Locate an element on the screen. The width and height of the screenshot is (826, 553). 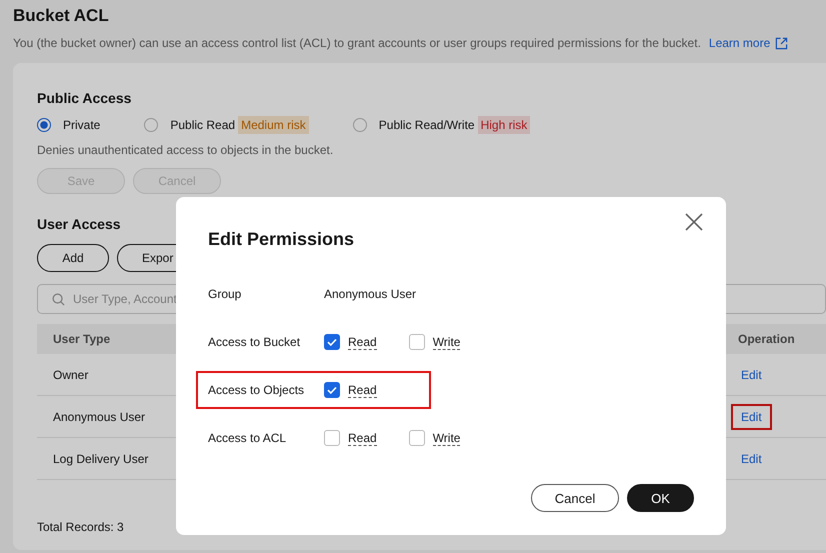
risk-badge: Medium risk is located at coordinates (273, 125).